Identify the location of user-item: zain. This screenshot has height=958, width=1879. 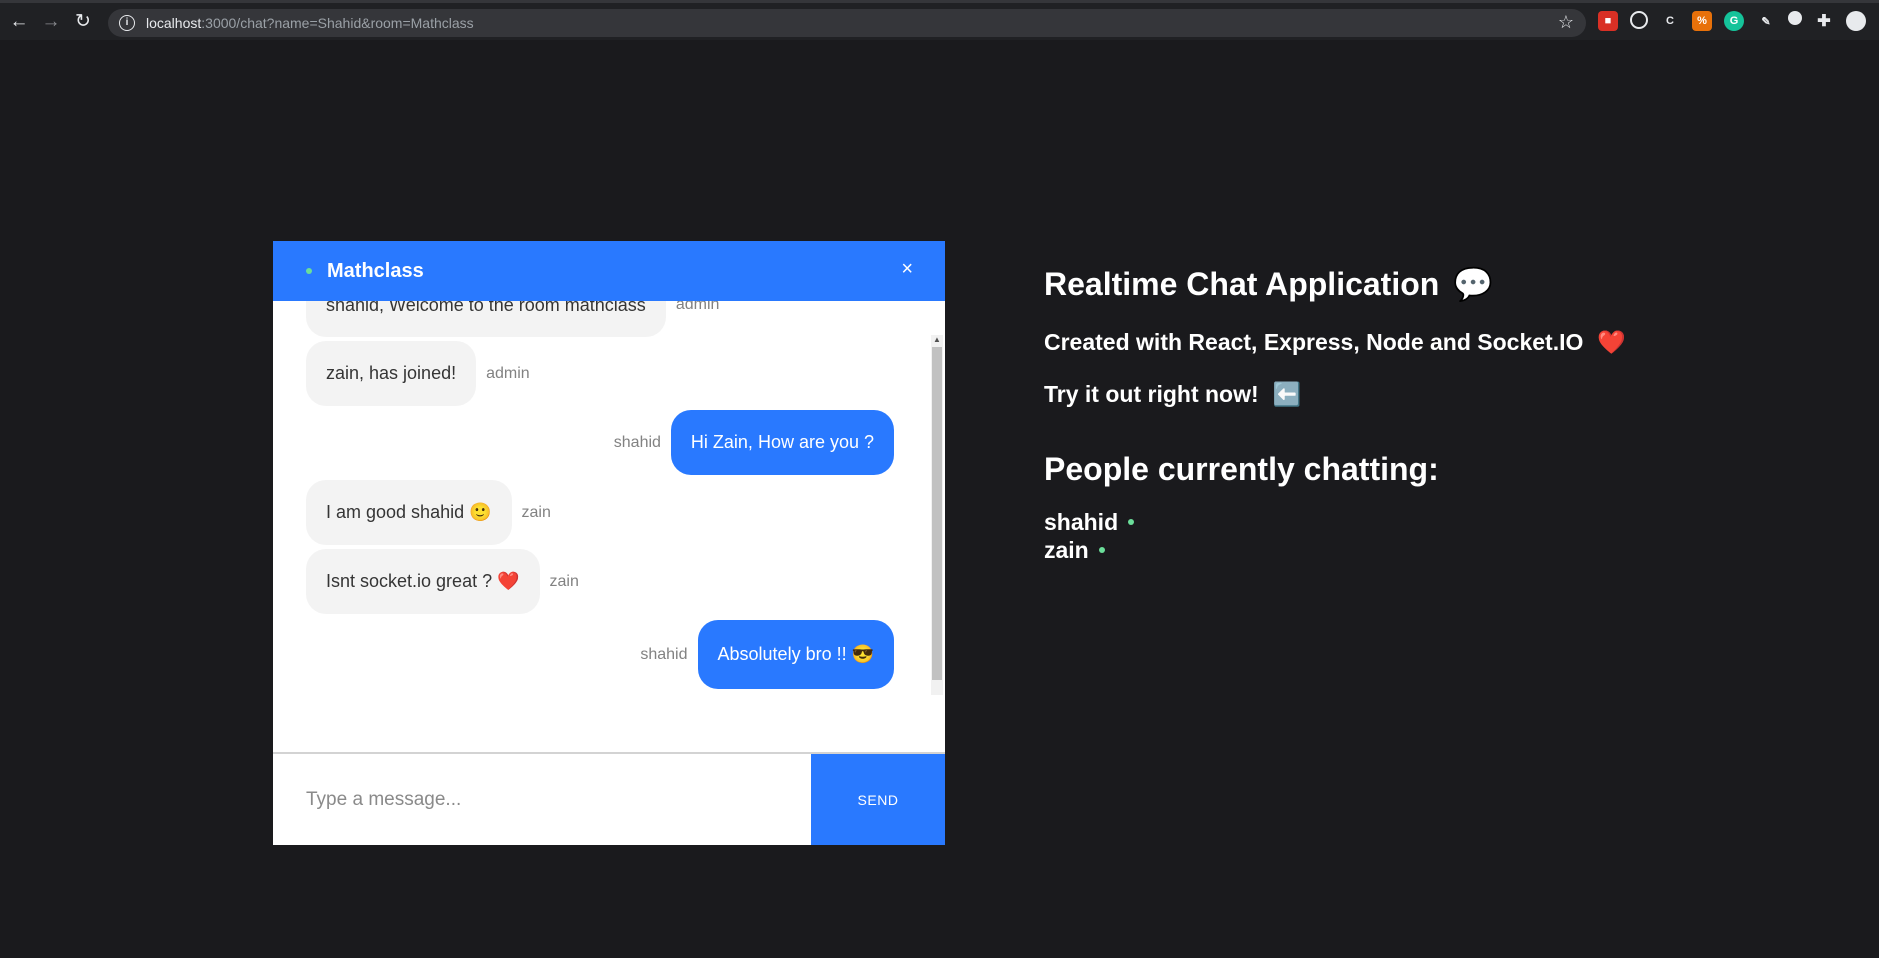
(1089, 550).